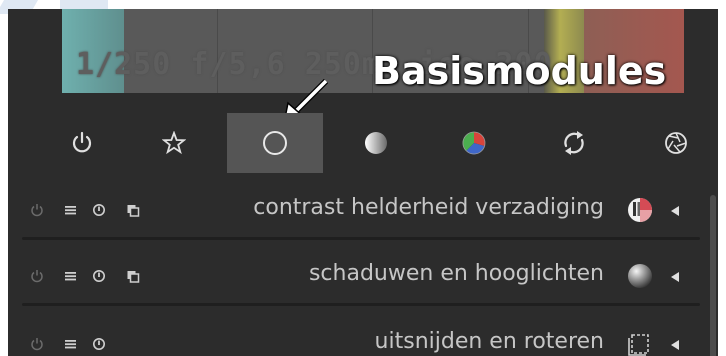  I want to click on tab-favorite-modules, so click(174, 143).